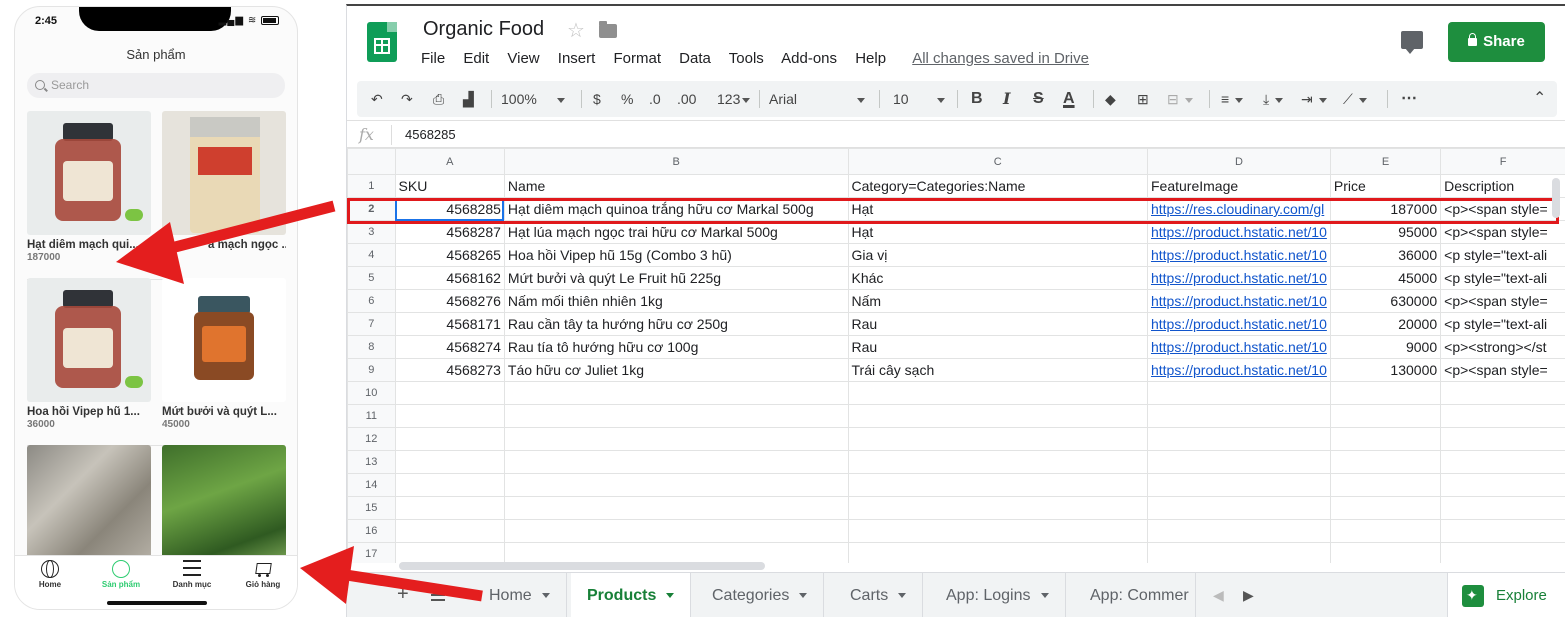 The image size is (1565, 617). What do you see at coordinates (1385, 186) in the screenshot?
I see `cell-price: Price` at bounding box center [1385, 186].